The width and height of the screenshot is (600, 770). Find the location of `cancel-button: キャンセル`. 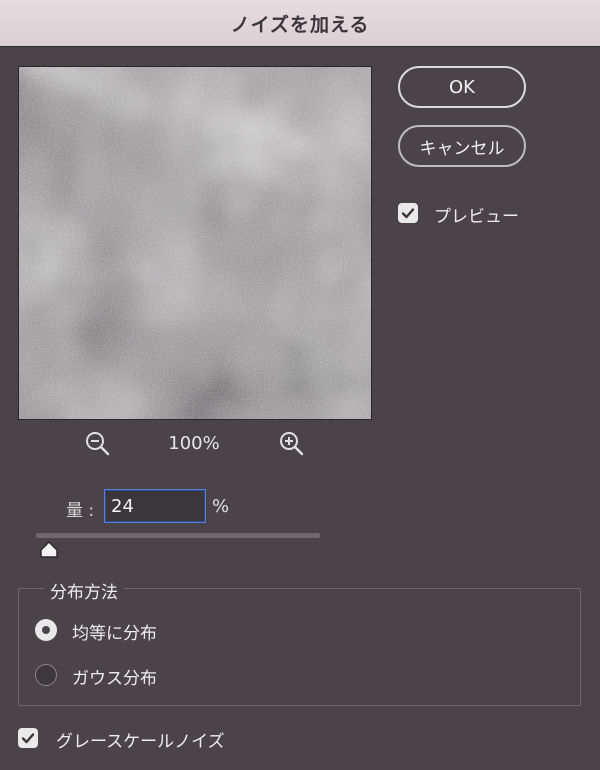

cancel-button: キャンセル is located at coordinates (462, 146).